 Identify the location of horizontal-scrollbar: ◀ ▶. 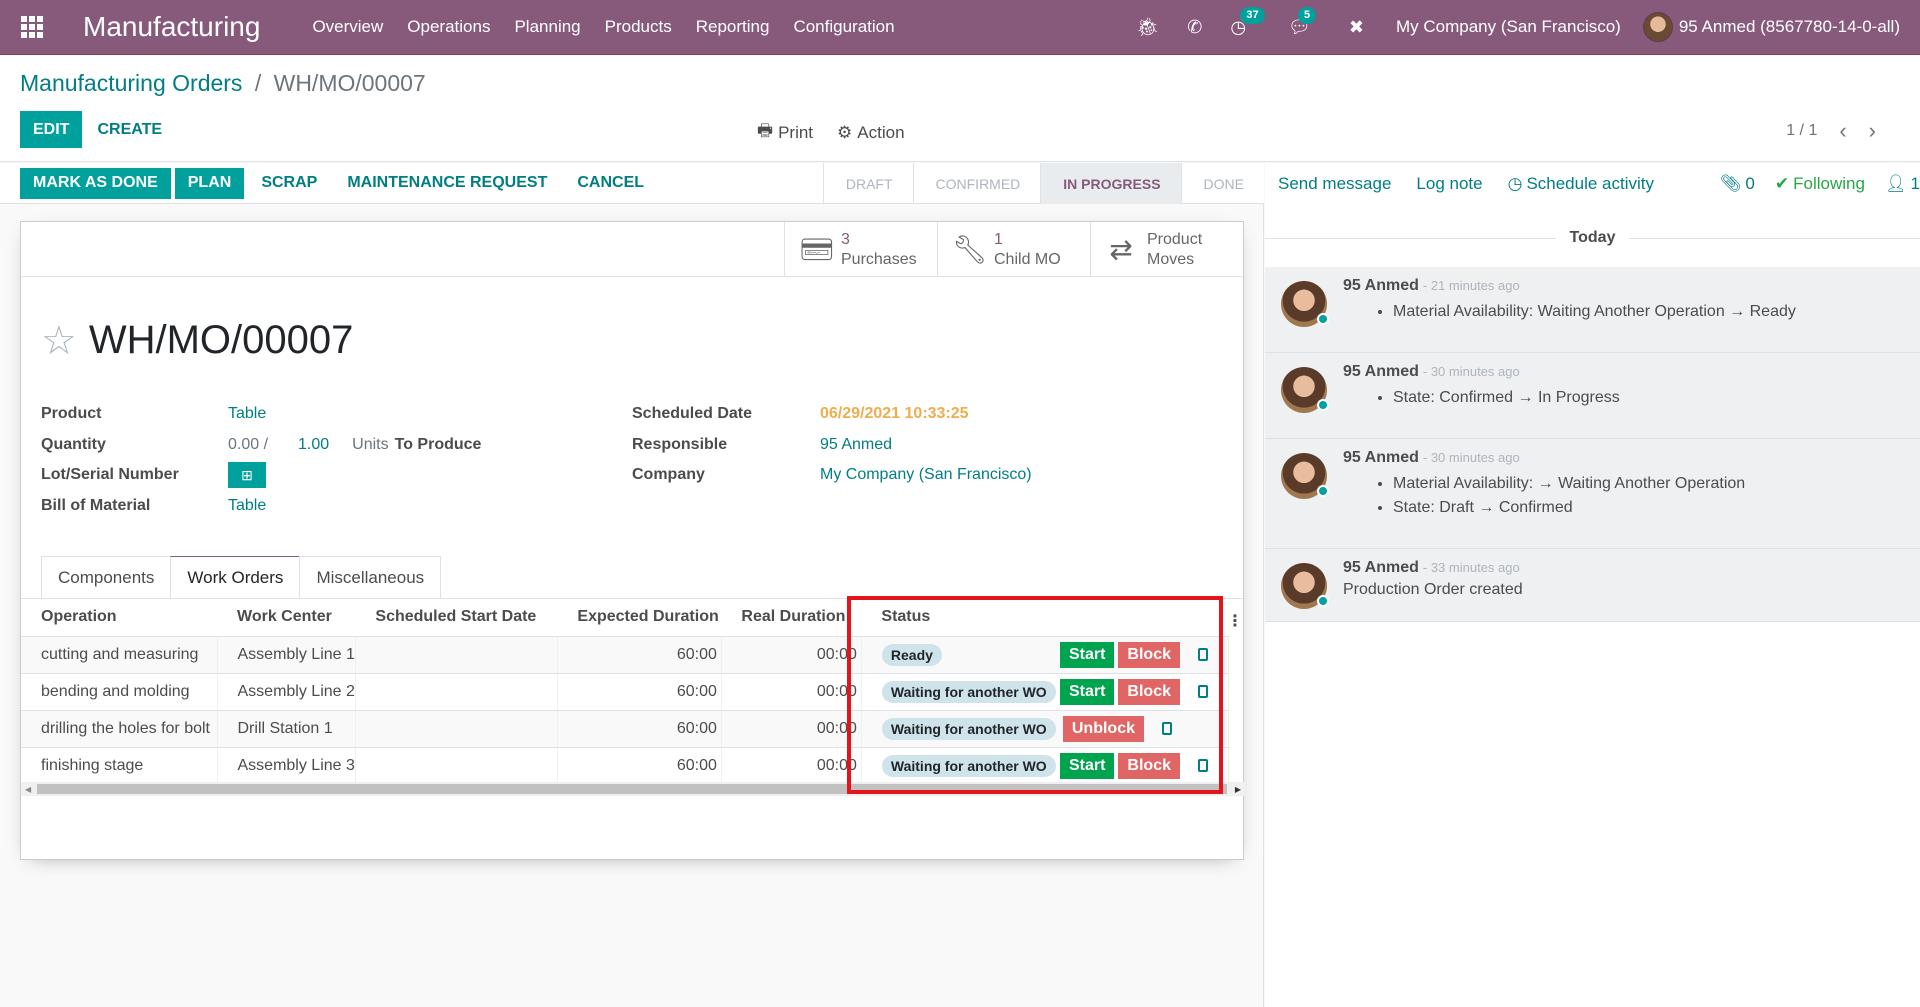
(633, 789).